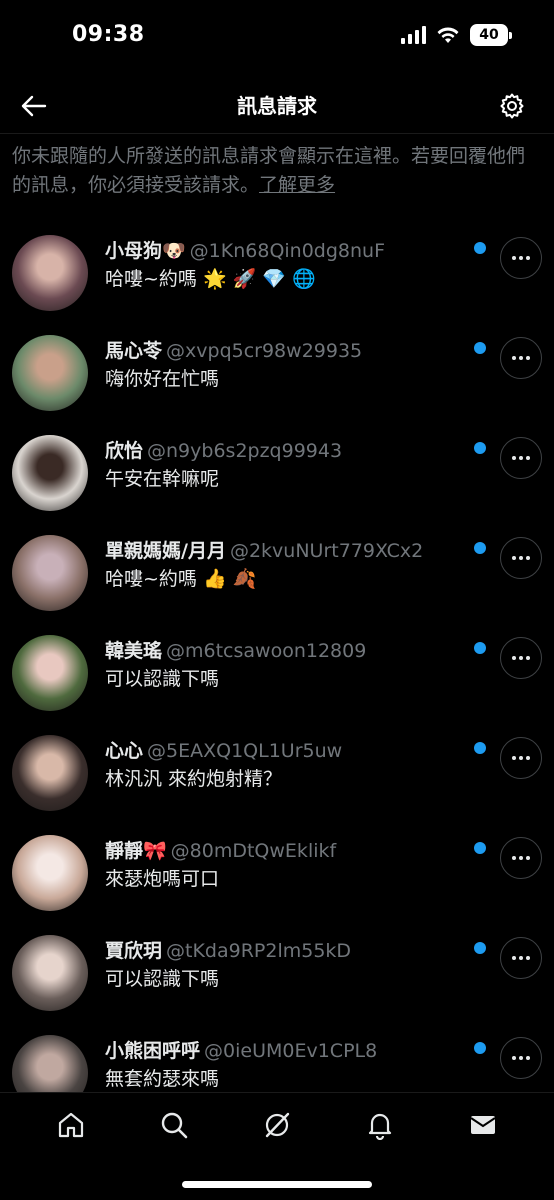 The image size is (554, 1200). I want to click on request-row: 馬心苓 @xvpq5cr98w29935 嗨你好在忙嗎, so click(277, 372).